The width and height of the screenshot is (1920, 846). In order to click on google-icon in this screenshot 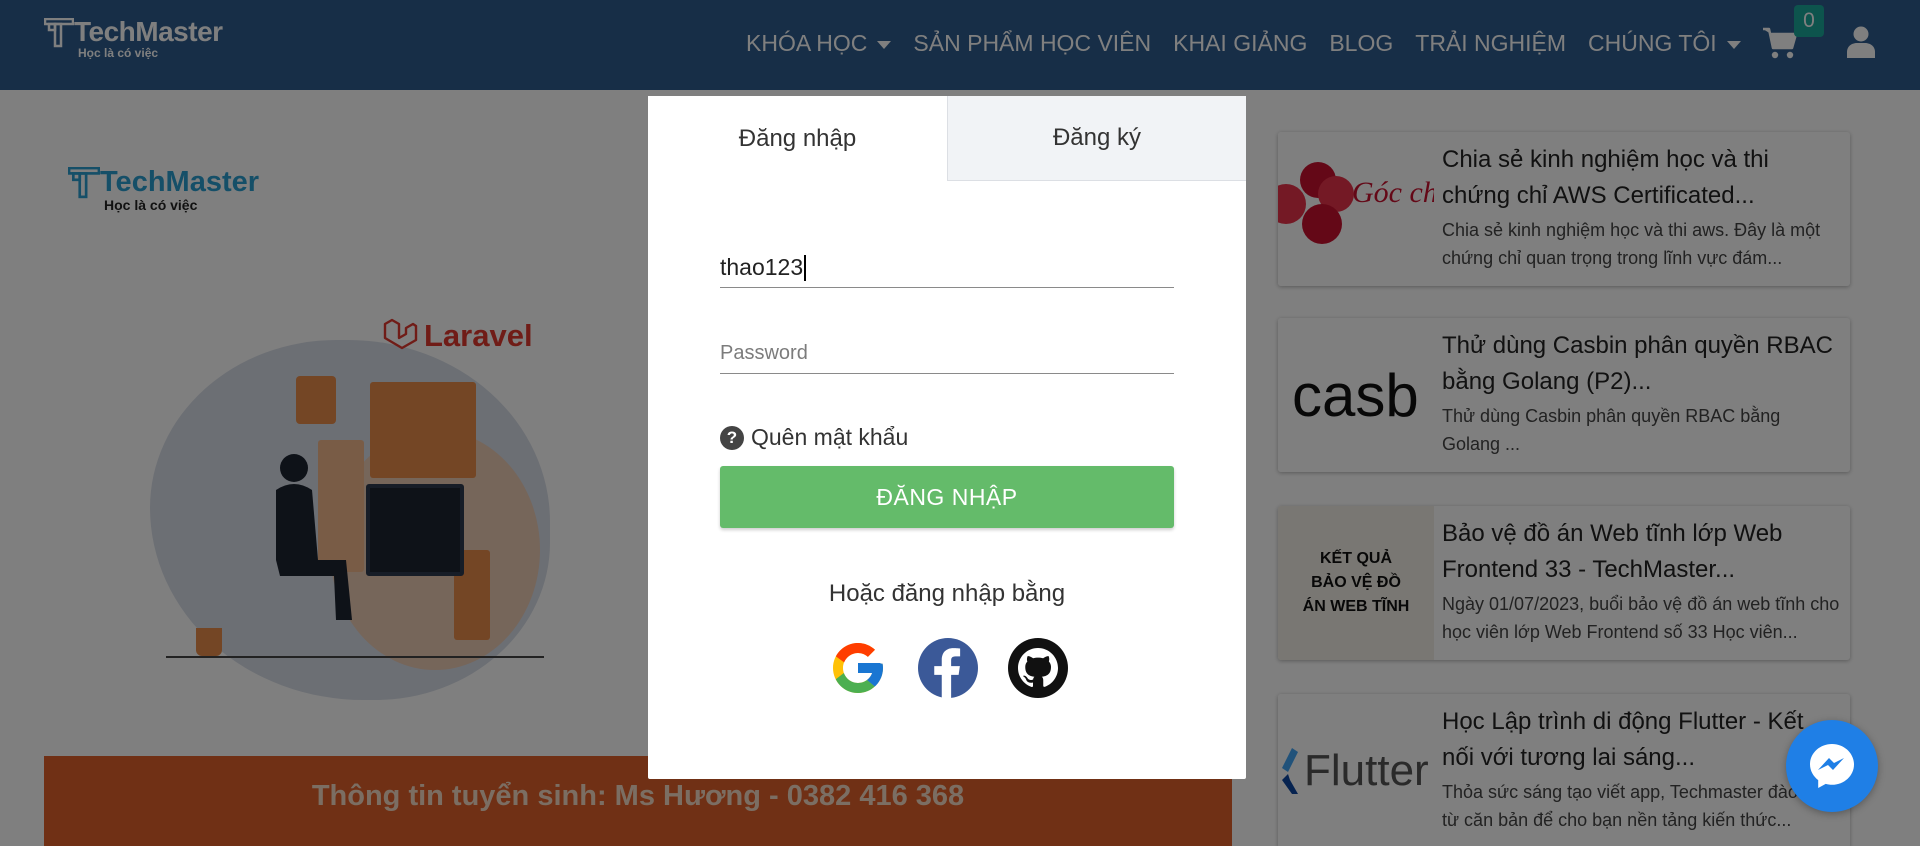, I will do `click(858, 668)`.